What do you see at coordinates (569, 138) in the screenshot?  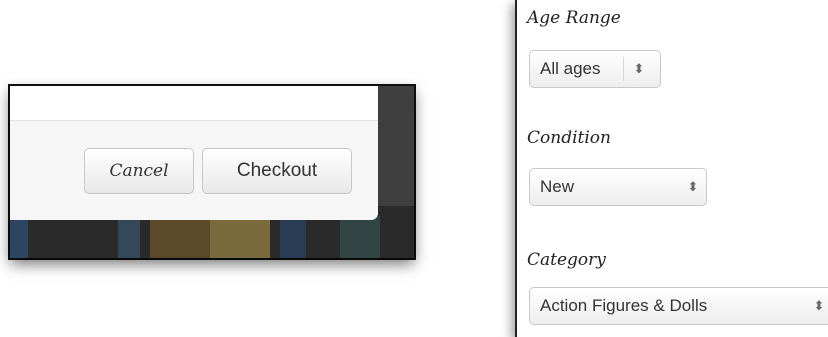 I see `condition-label: Condition` at bounding box center [569, 138].